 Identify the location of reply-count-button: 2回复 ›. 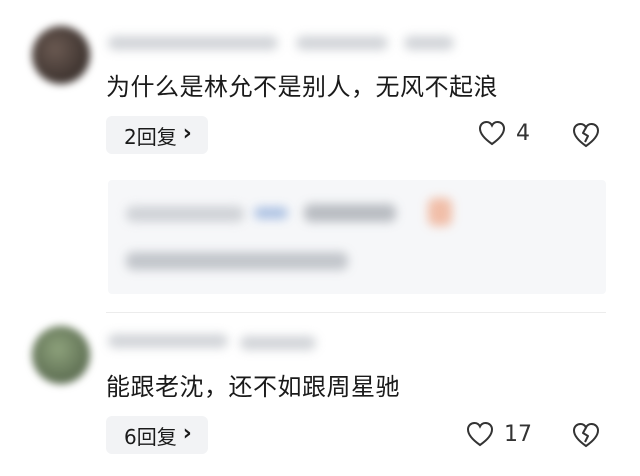
(157, 135).